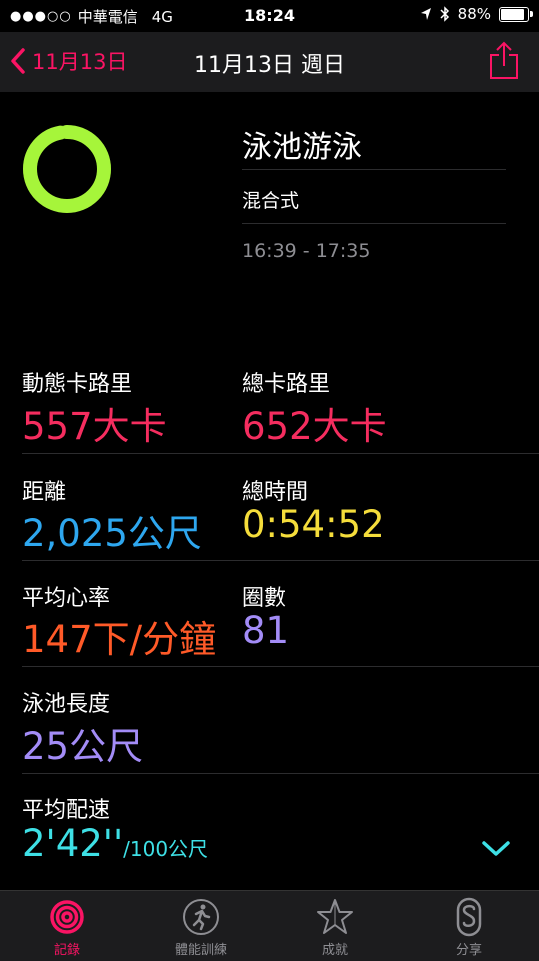 The height and width of the screenshot is (961, 539). Describe the element at coordinates (335, 916) in the screenshot. I see `star-icon` at that location.